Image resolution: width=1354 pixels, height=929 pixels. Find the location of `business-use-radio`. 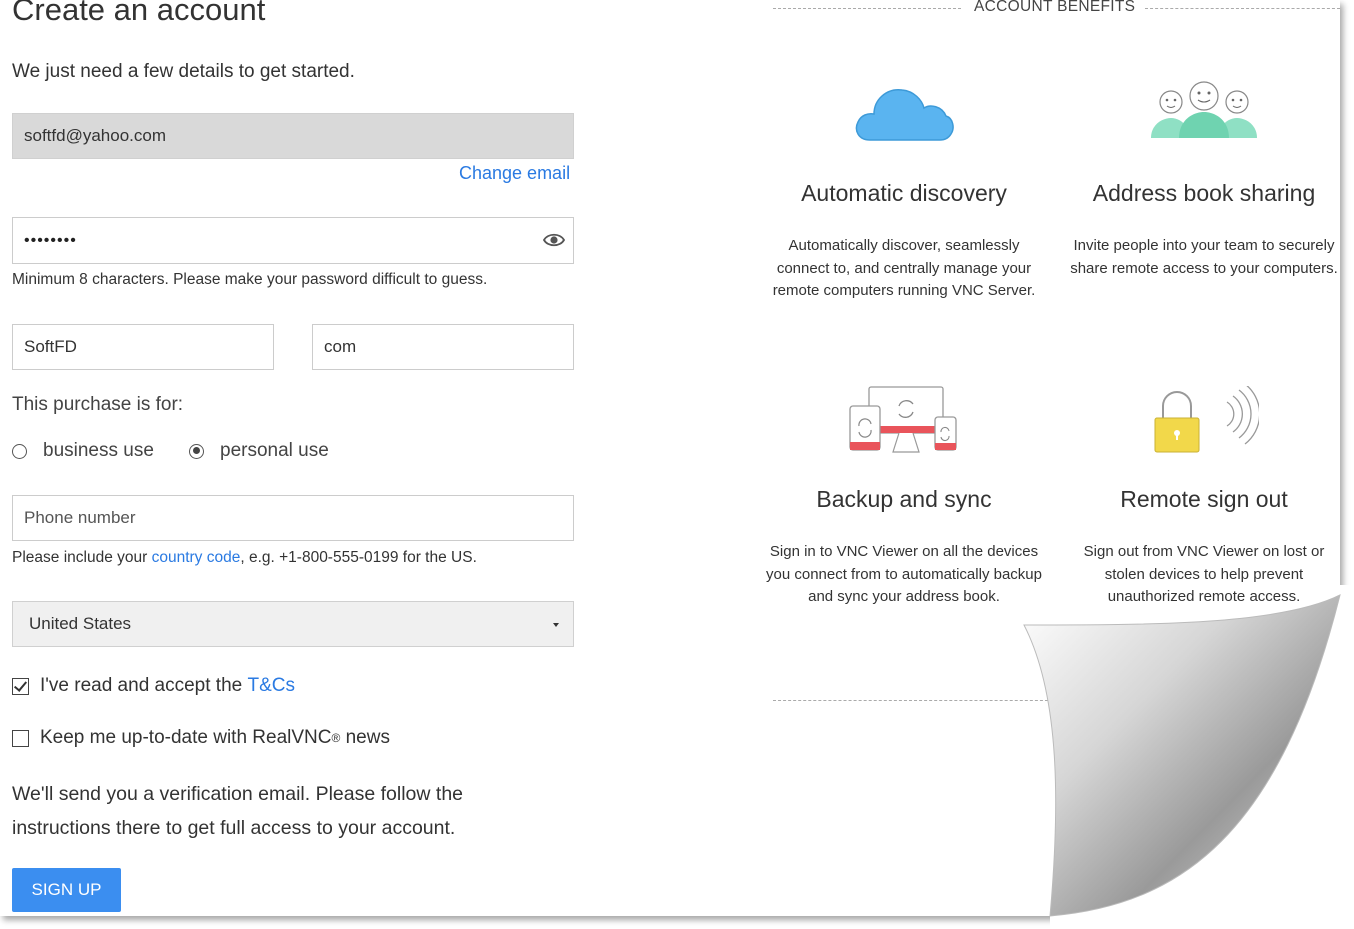

business-use-radio is located at coordinates (19, 451).